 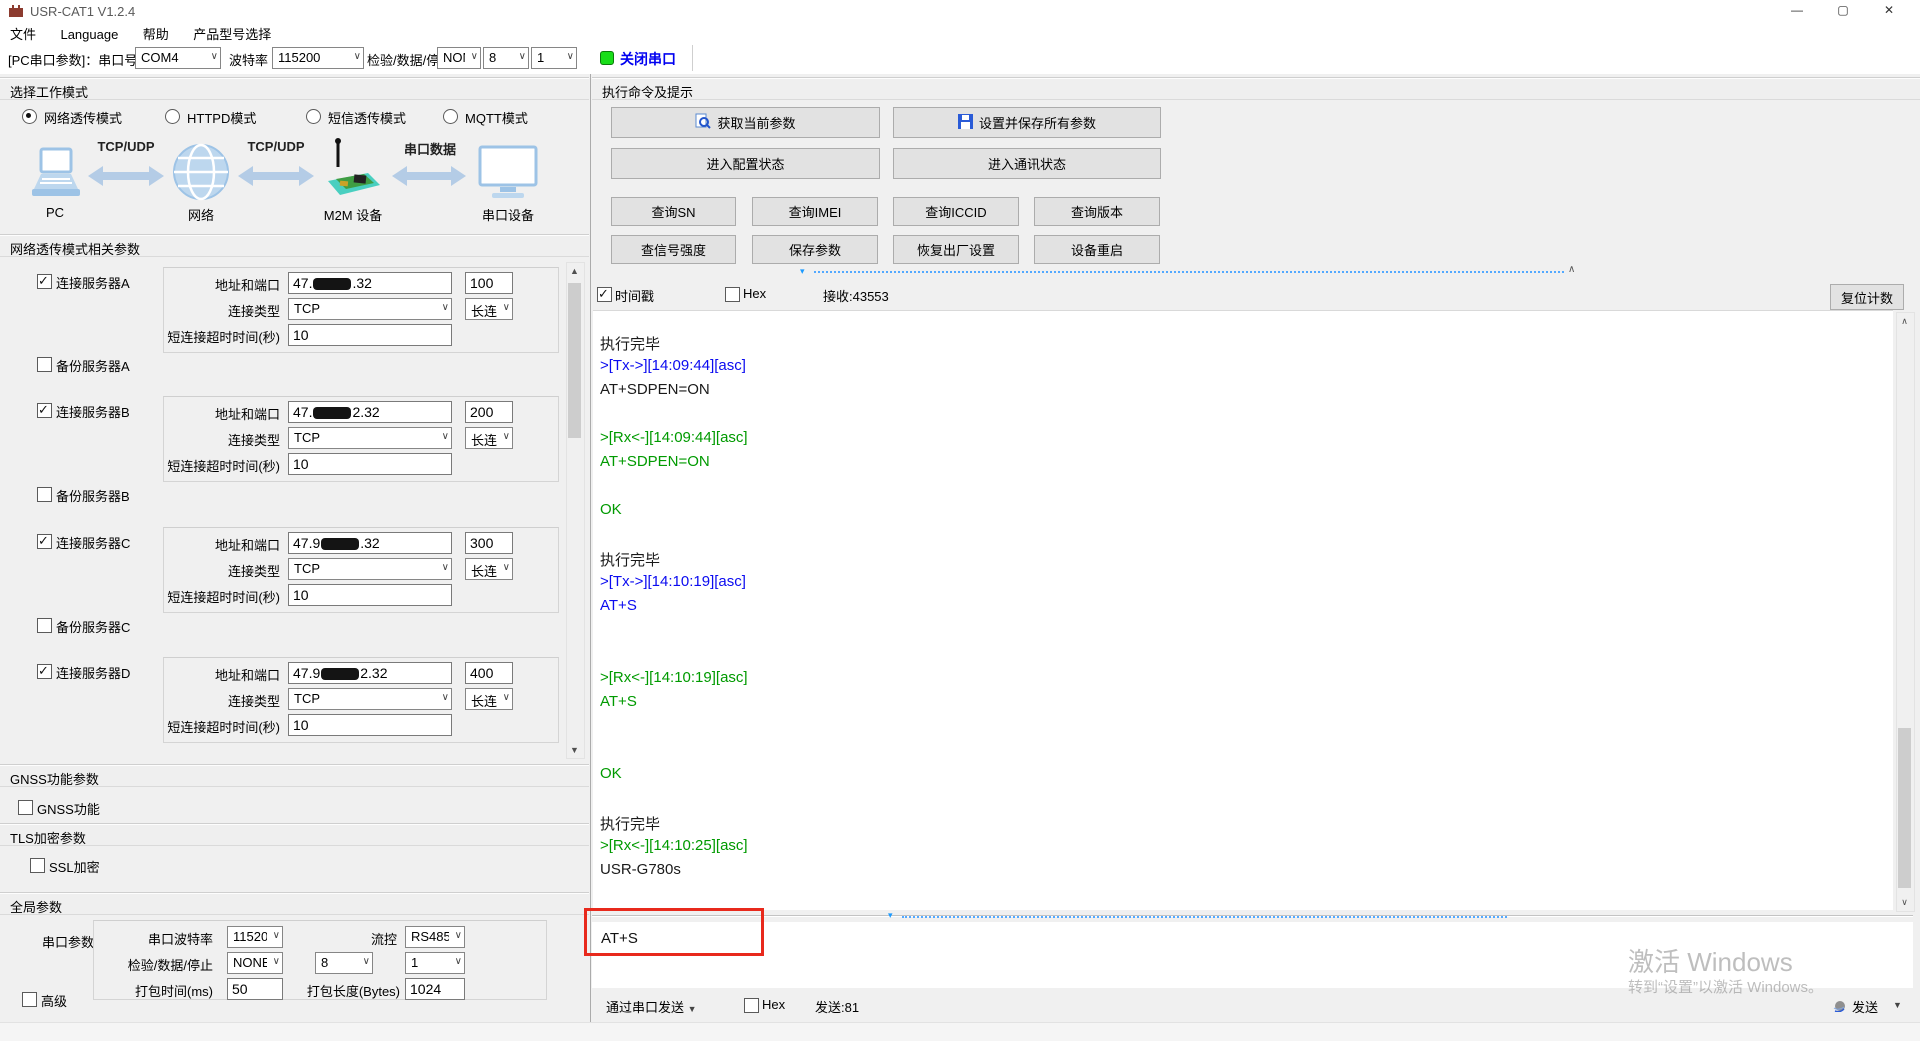 What do you see at coordinates (370, 673) in the screenshot?
I see `server-d-address-input: 47.9 2.32` at bounding box center [370, 673].